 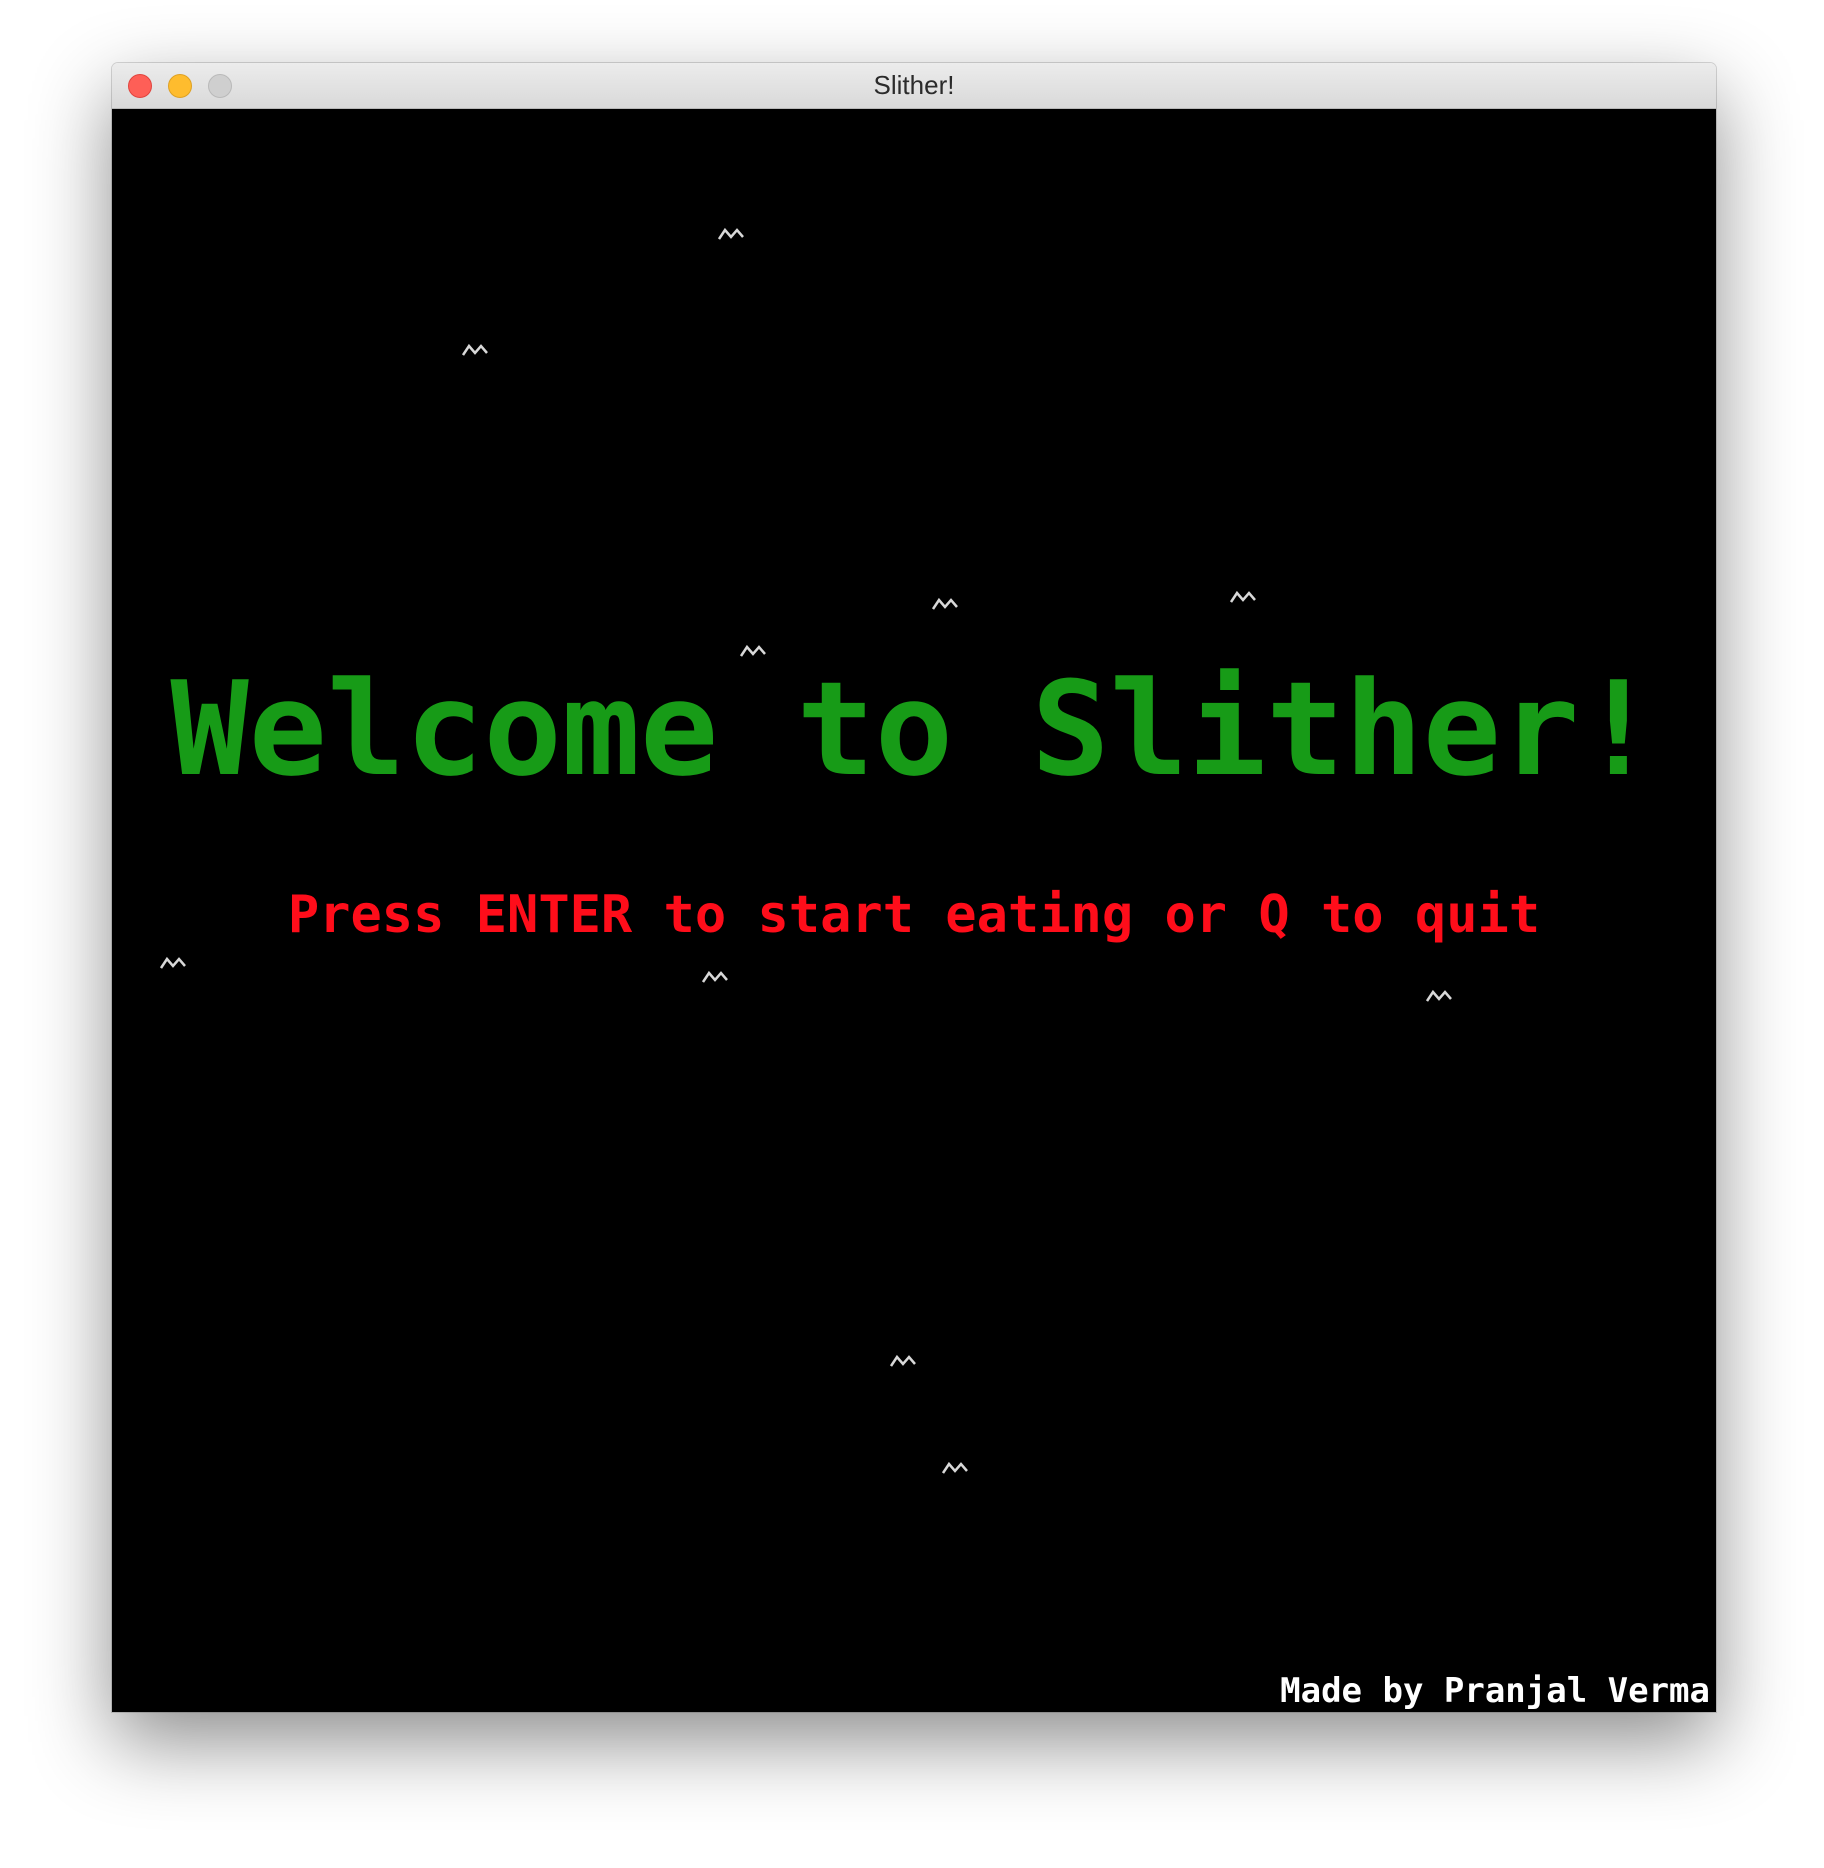 I want to click on start-prompt: Press ENTER to start eating or Q to quit, so click(x=914, y=915).